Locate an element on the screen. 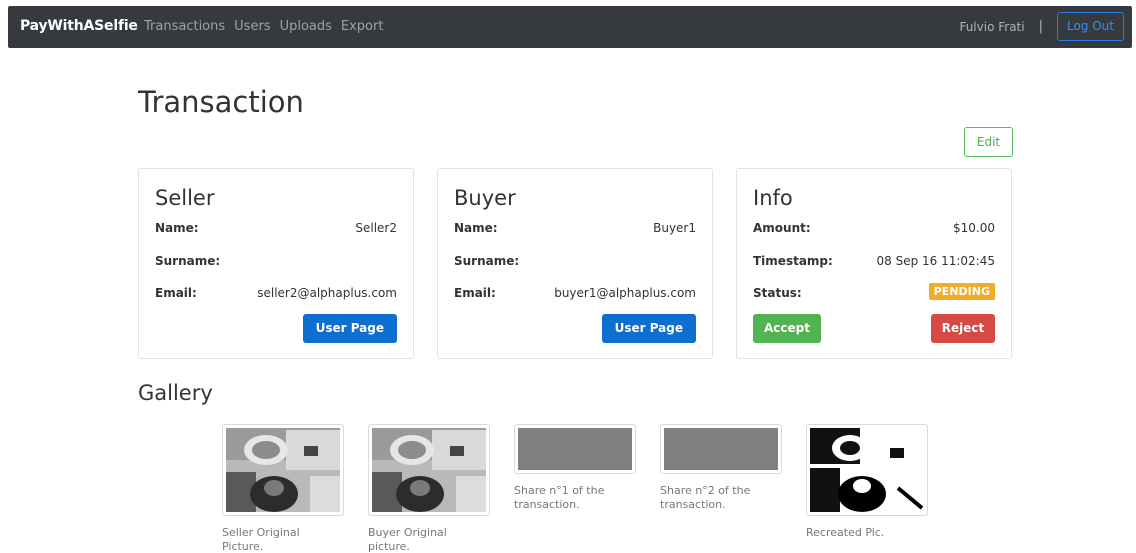 The image size is (1136, 553). seller-email-value: seller2@alphaplus.com is located at coordinates (327, 293).